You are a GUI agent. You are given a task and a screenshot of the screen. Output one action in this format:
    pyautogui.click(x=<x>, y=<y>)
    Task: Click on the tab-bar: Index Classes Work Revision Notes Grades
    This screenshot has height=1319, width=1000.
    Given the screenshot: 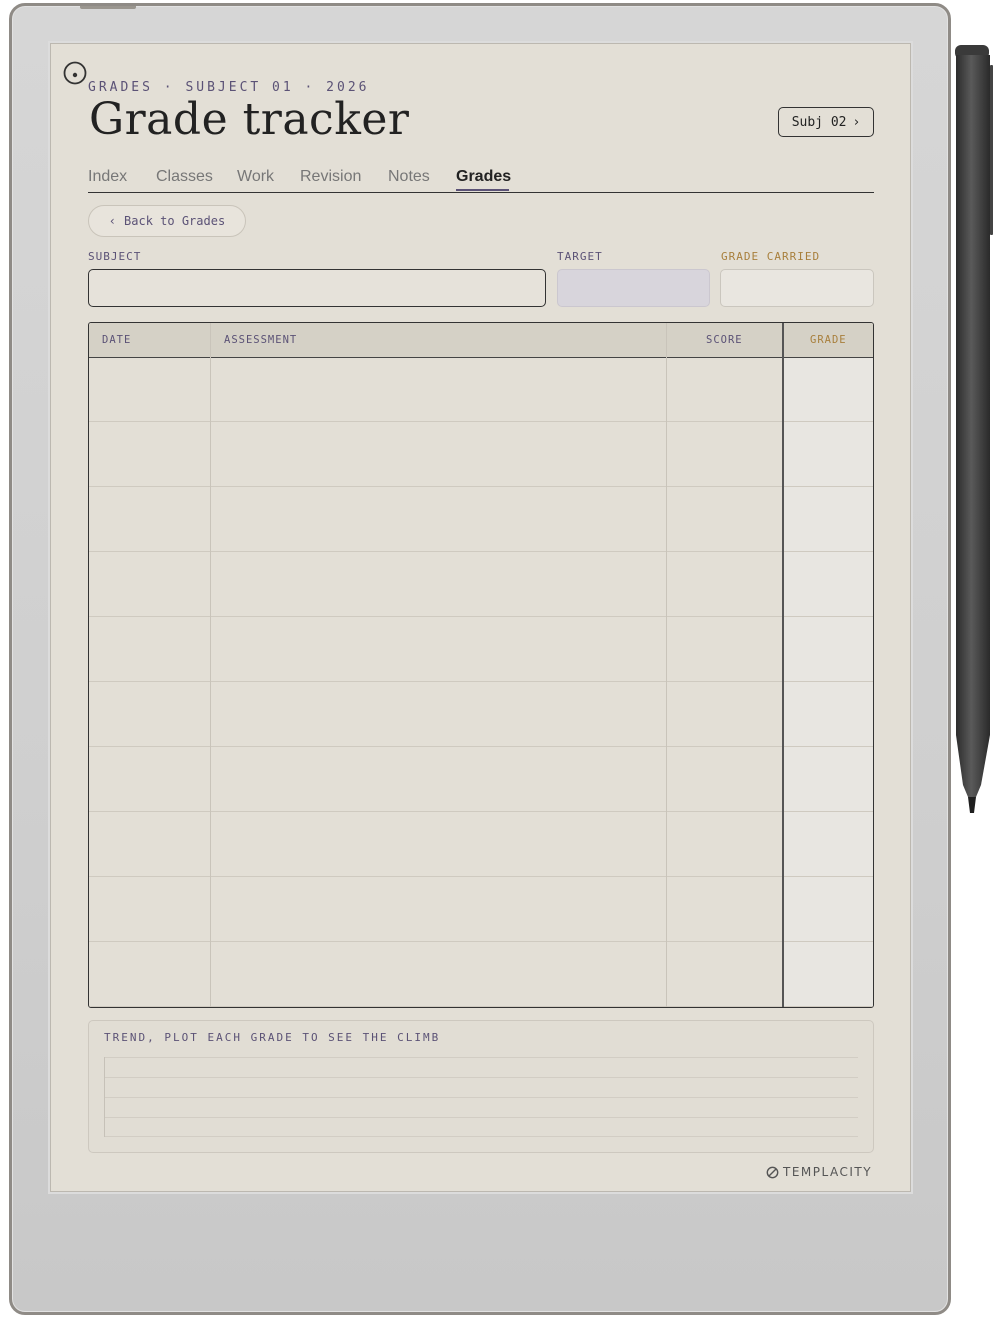 What is the action you would take?
    pyautogui.click(x=481, y=179)
    